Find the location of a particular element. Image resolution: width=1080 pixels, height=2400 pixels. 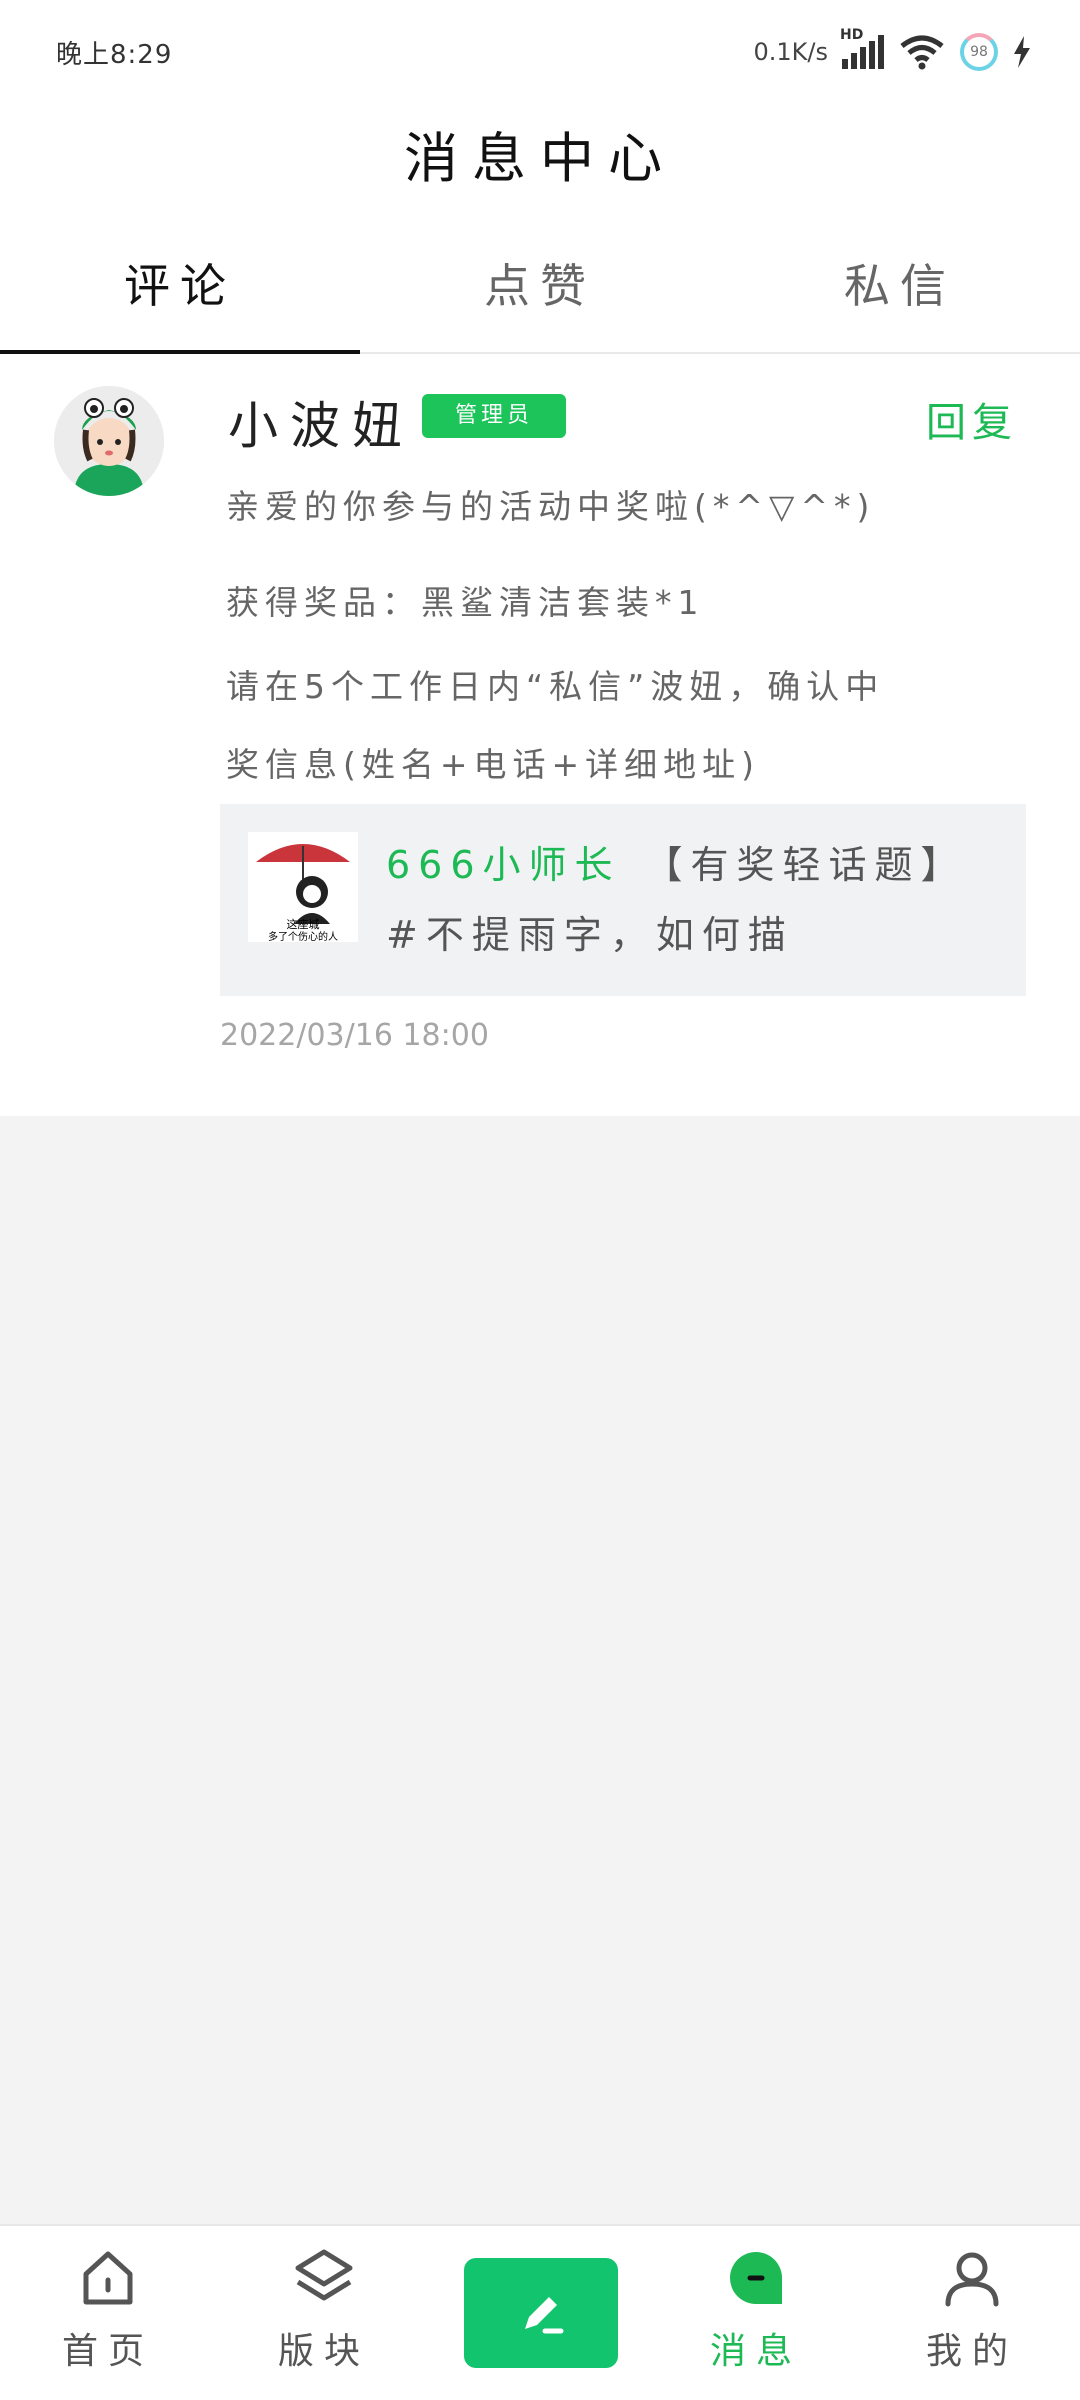

avatar is located at coordinates (109, 441).